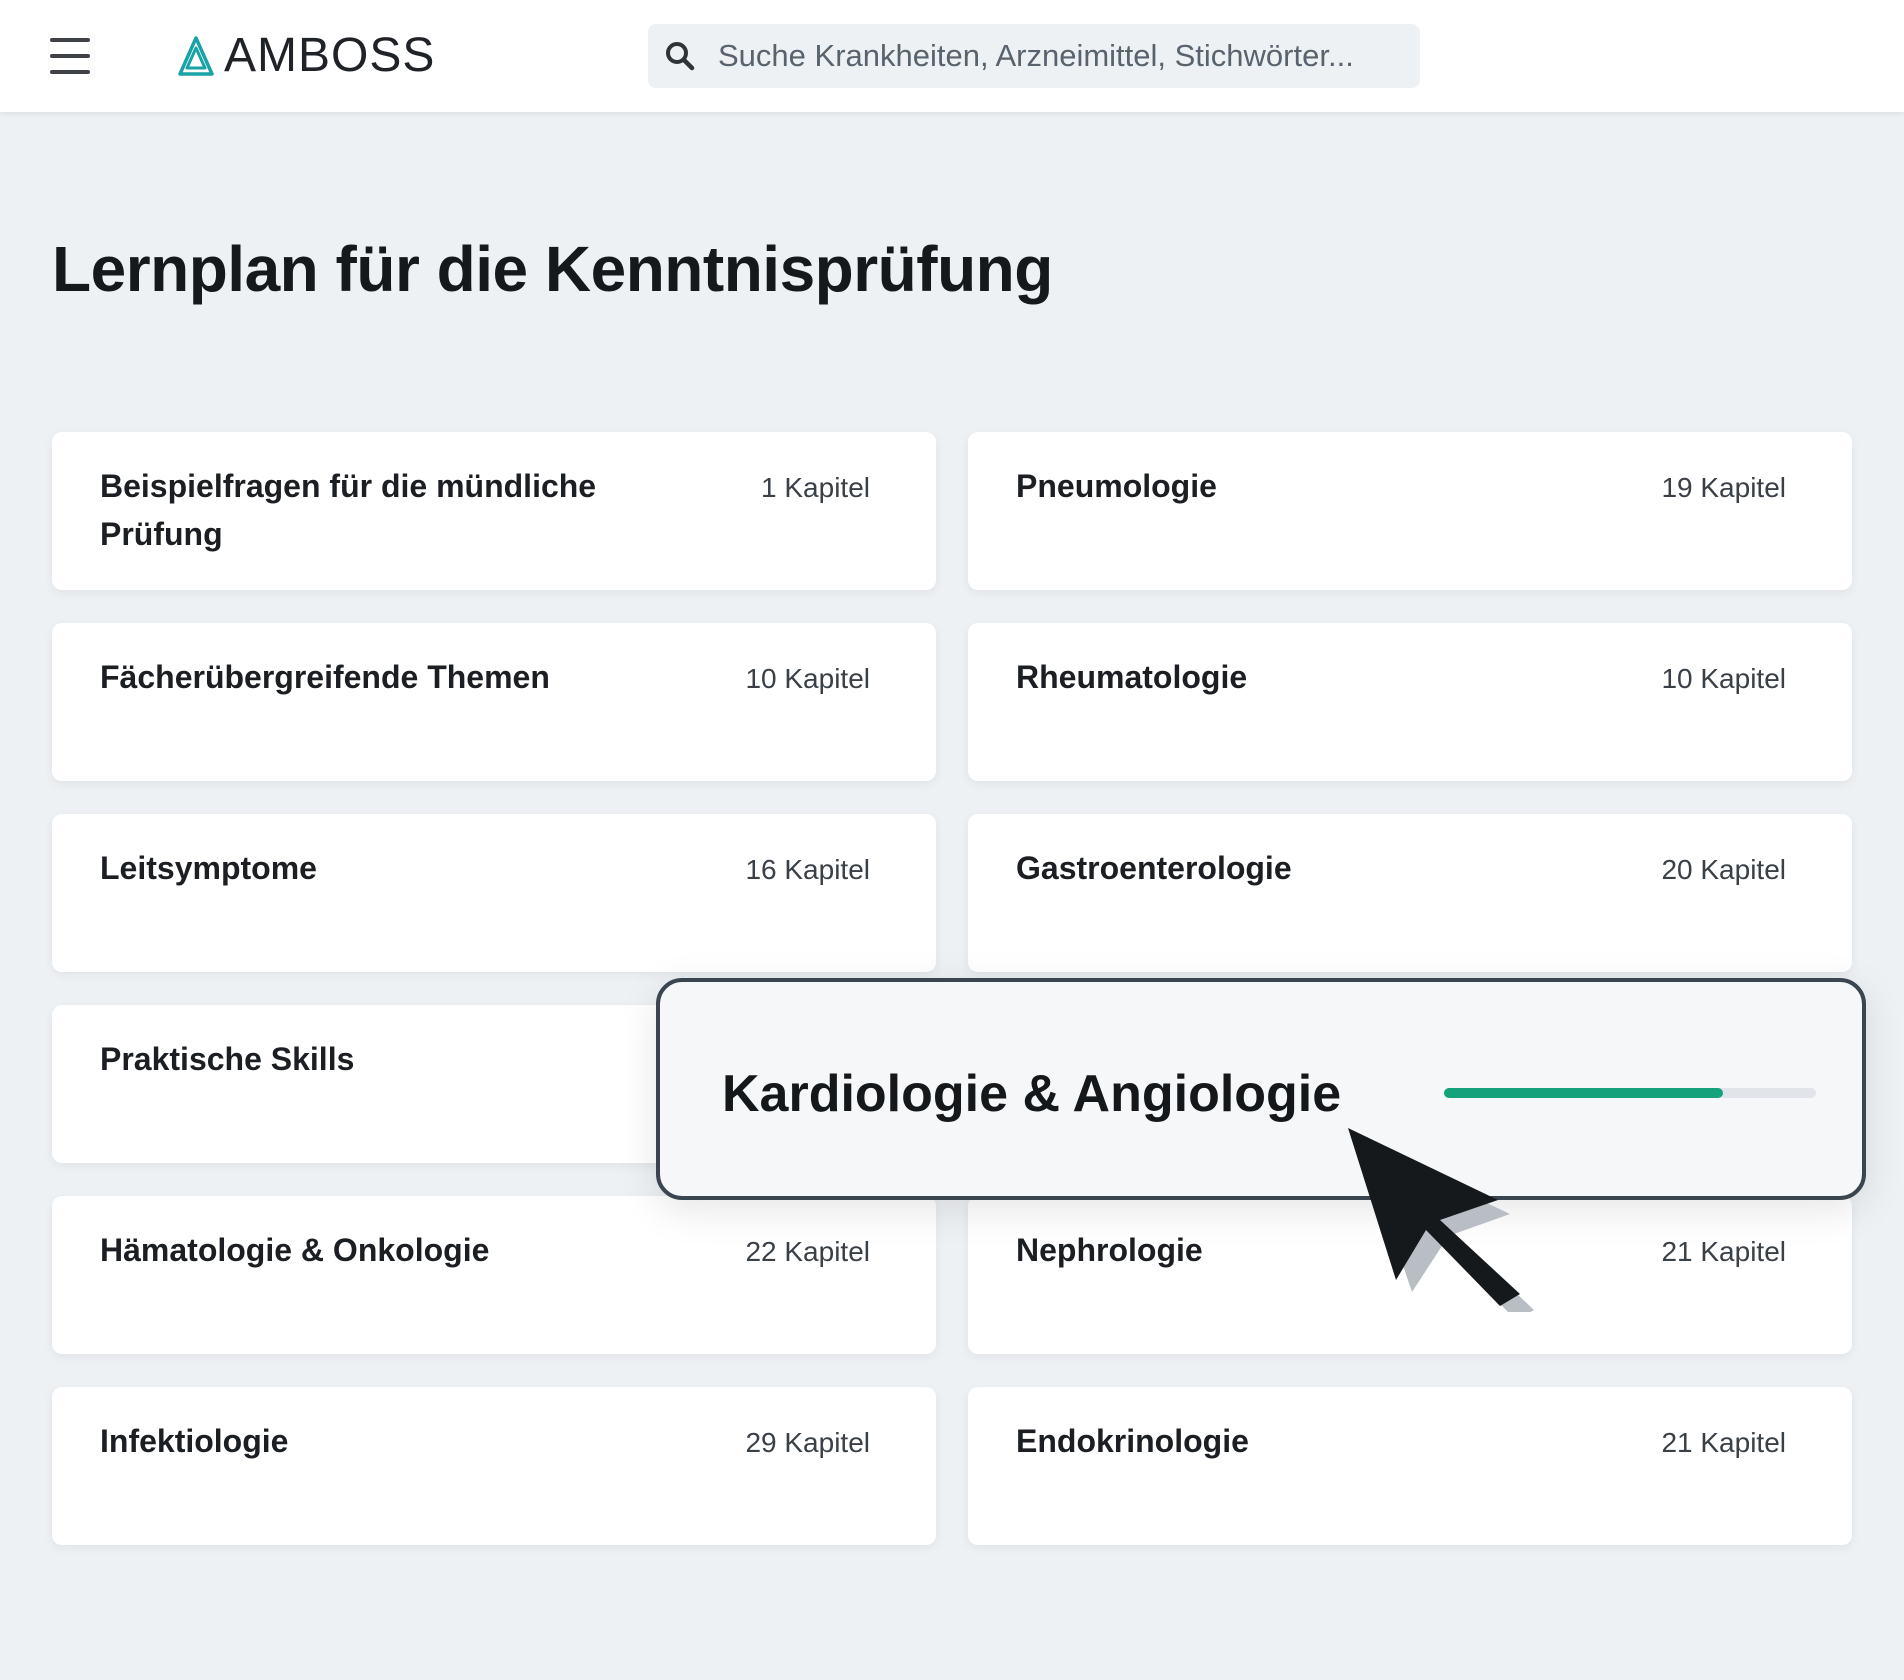  Describe the element at coordinates (807, 869) in the screenshot. I see `card-count: 16 Kapitel` at that location.